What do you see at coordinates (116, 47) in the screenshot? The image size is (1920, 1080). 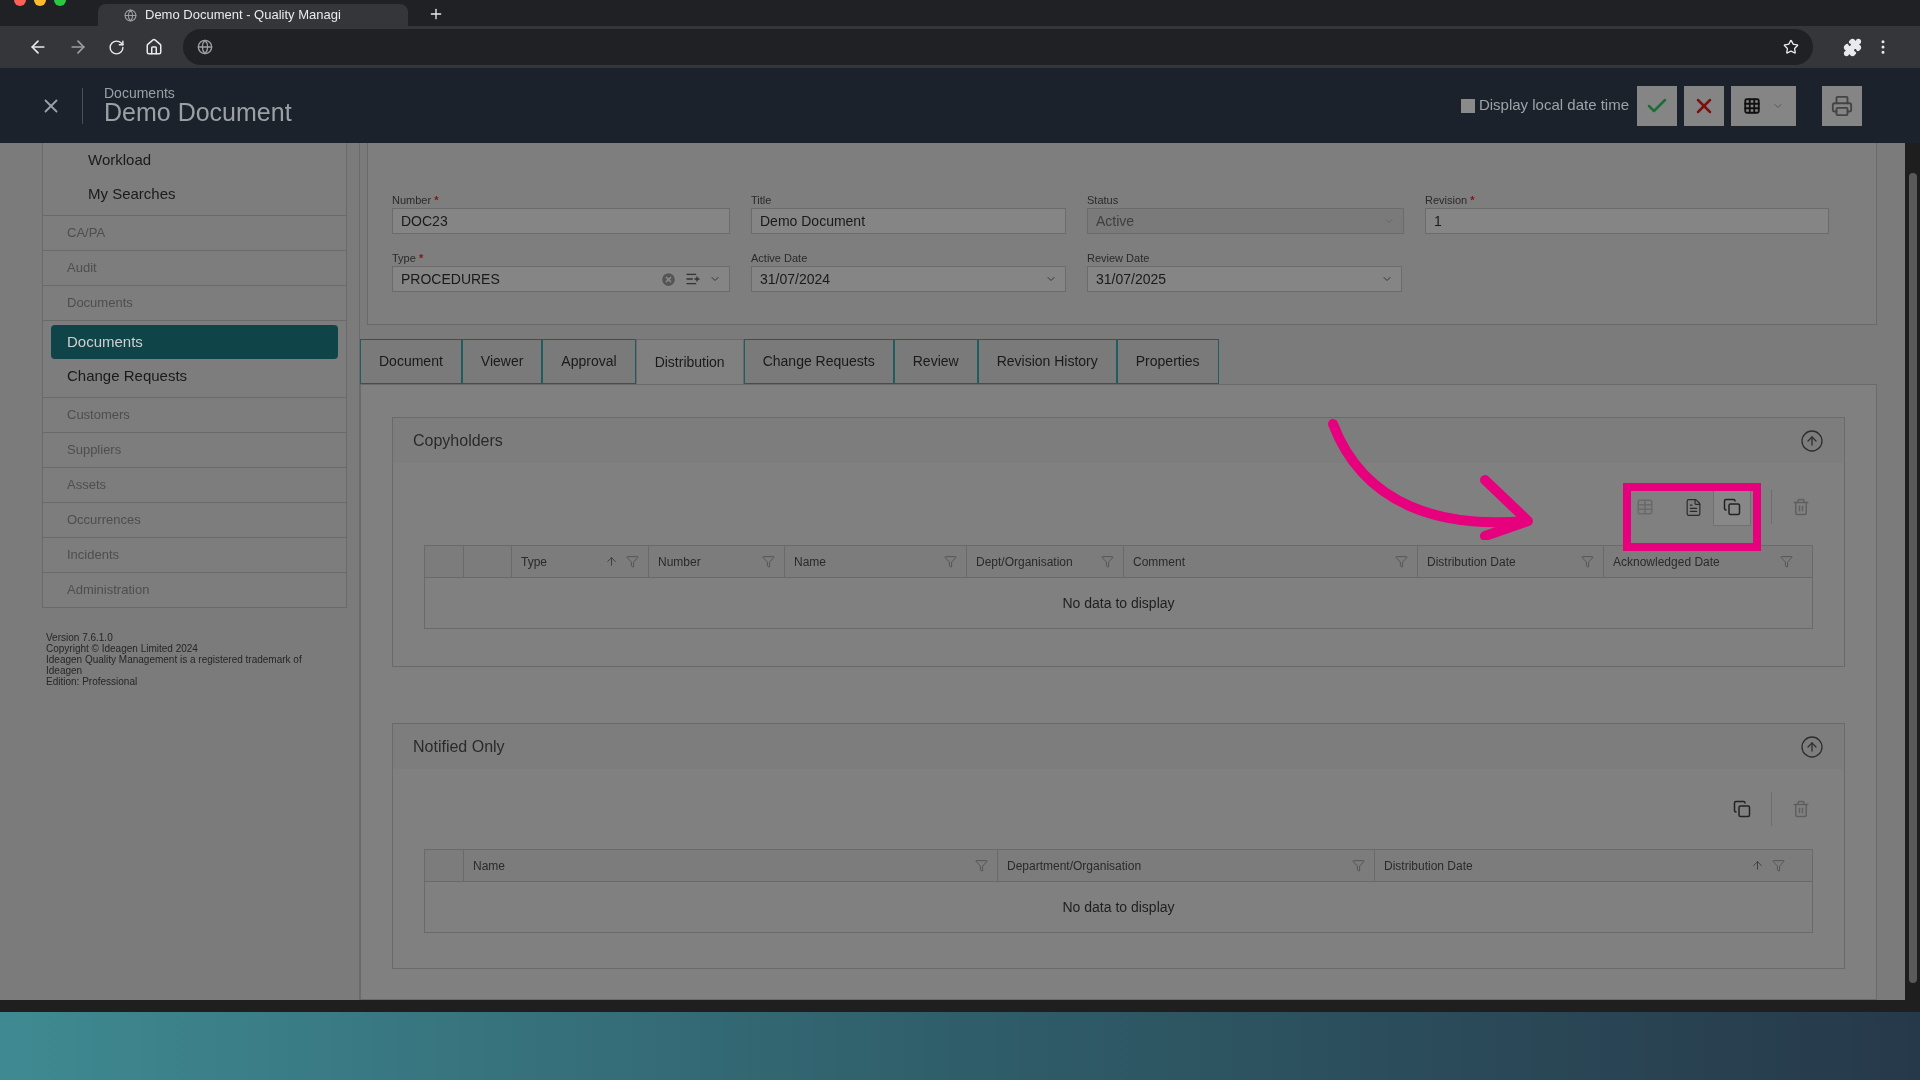 I see `reload-icon` at bounding box center [116, 47].